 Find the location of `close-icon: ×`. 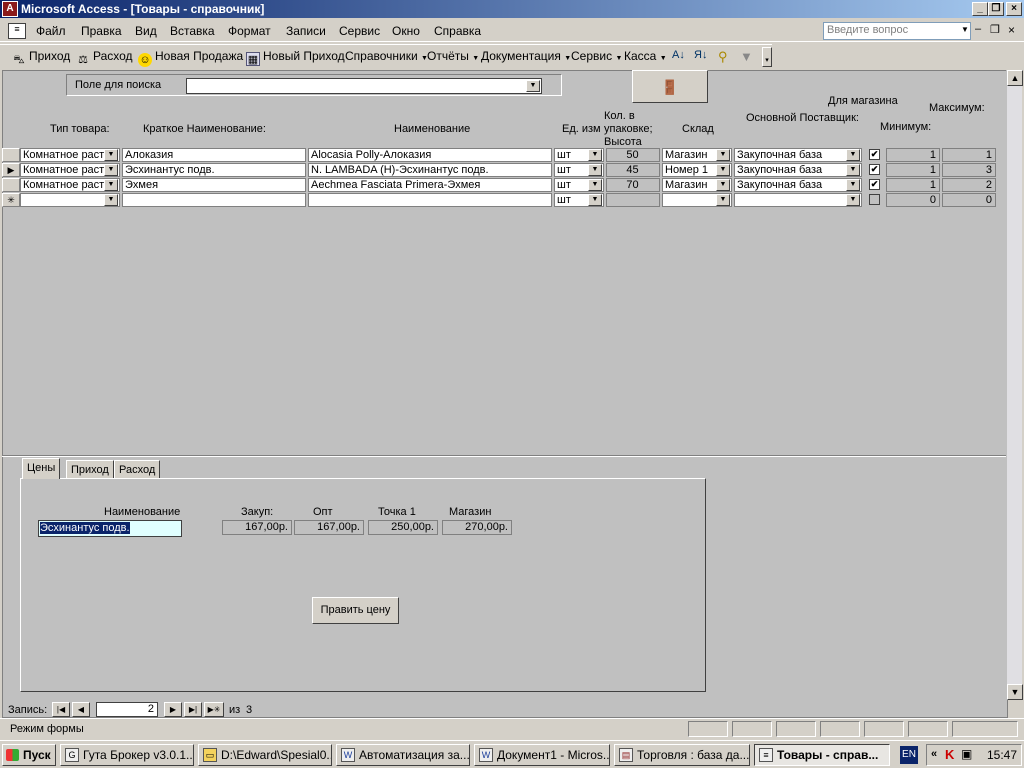

close-icon: × is located at coordinates (1014, 9).